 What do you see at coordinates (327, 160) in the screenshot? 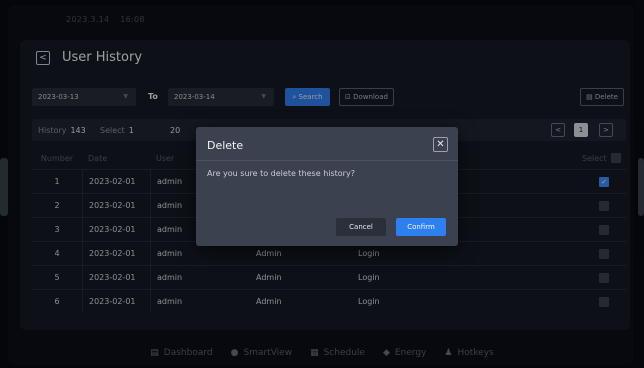
I see `dialog-divider` at bounding box center [327, 160].